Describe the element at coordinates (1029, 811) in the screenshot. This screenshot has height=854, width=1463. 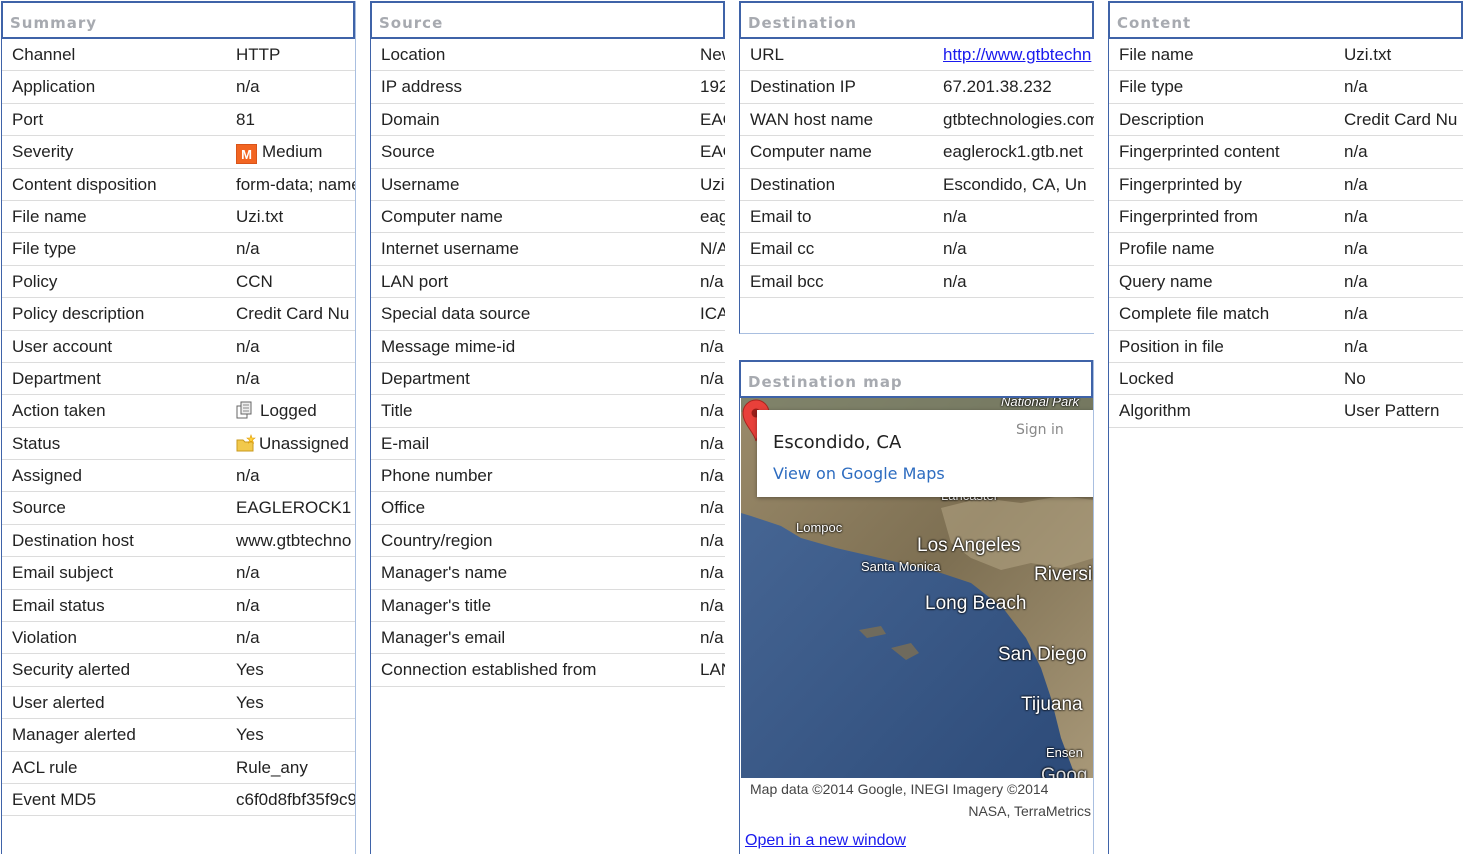
I see `map-attribution-line2: NASA, TerraMetrics` at that location.